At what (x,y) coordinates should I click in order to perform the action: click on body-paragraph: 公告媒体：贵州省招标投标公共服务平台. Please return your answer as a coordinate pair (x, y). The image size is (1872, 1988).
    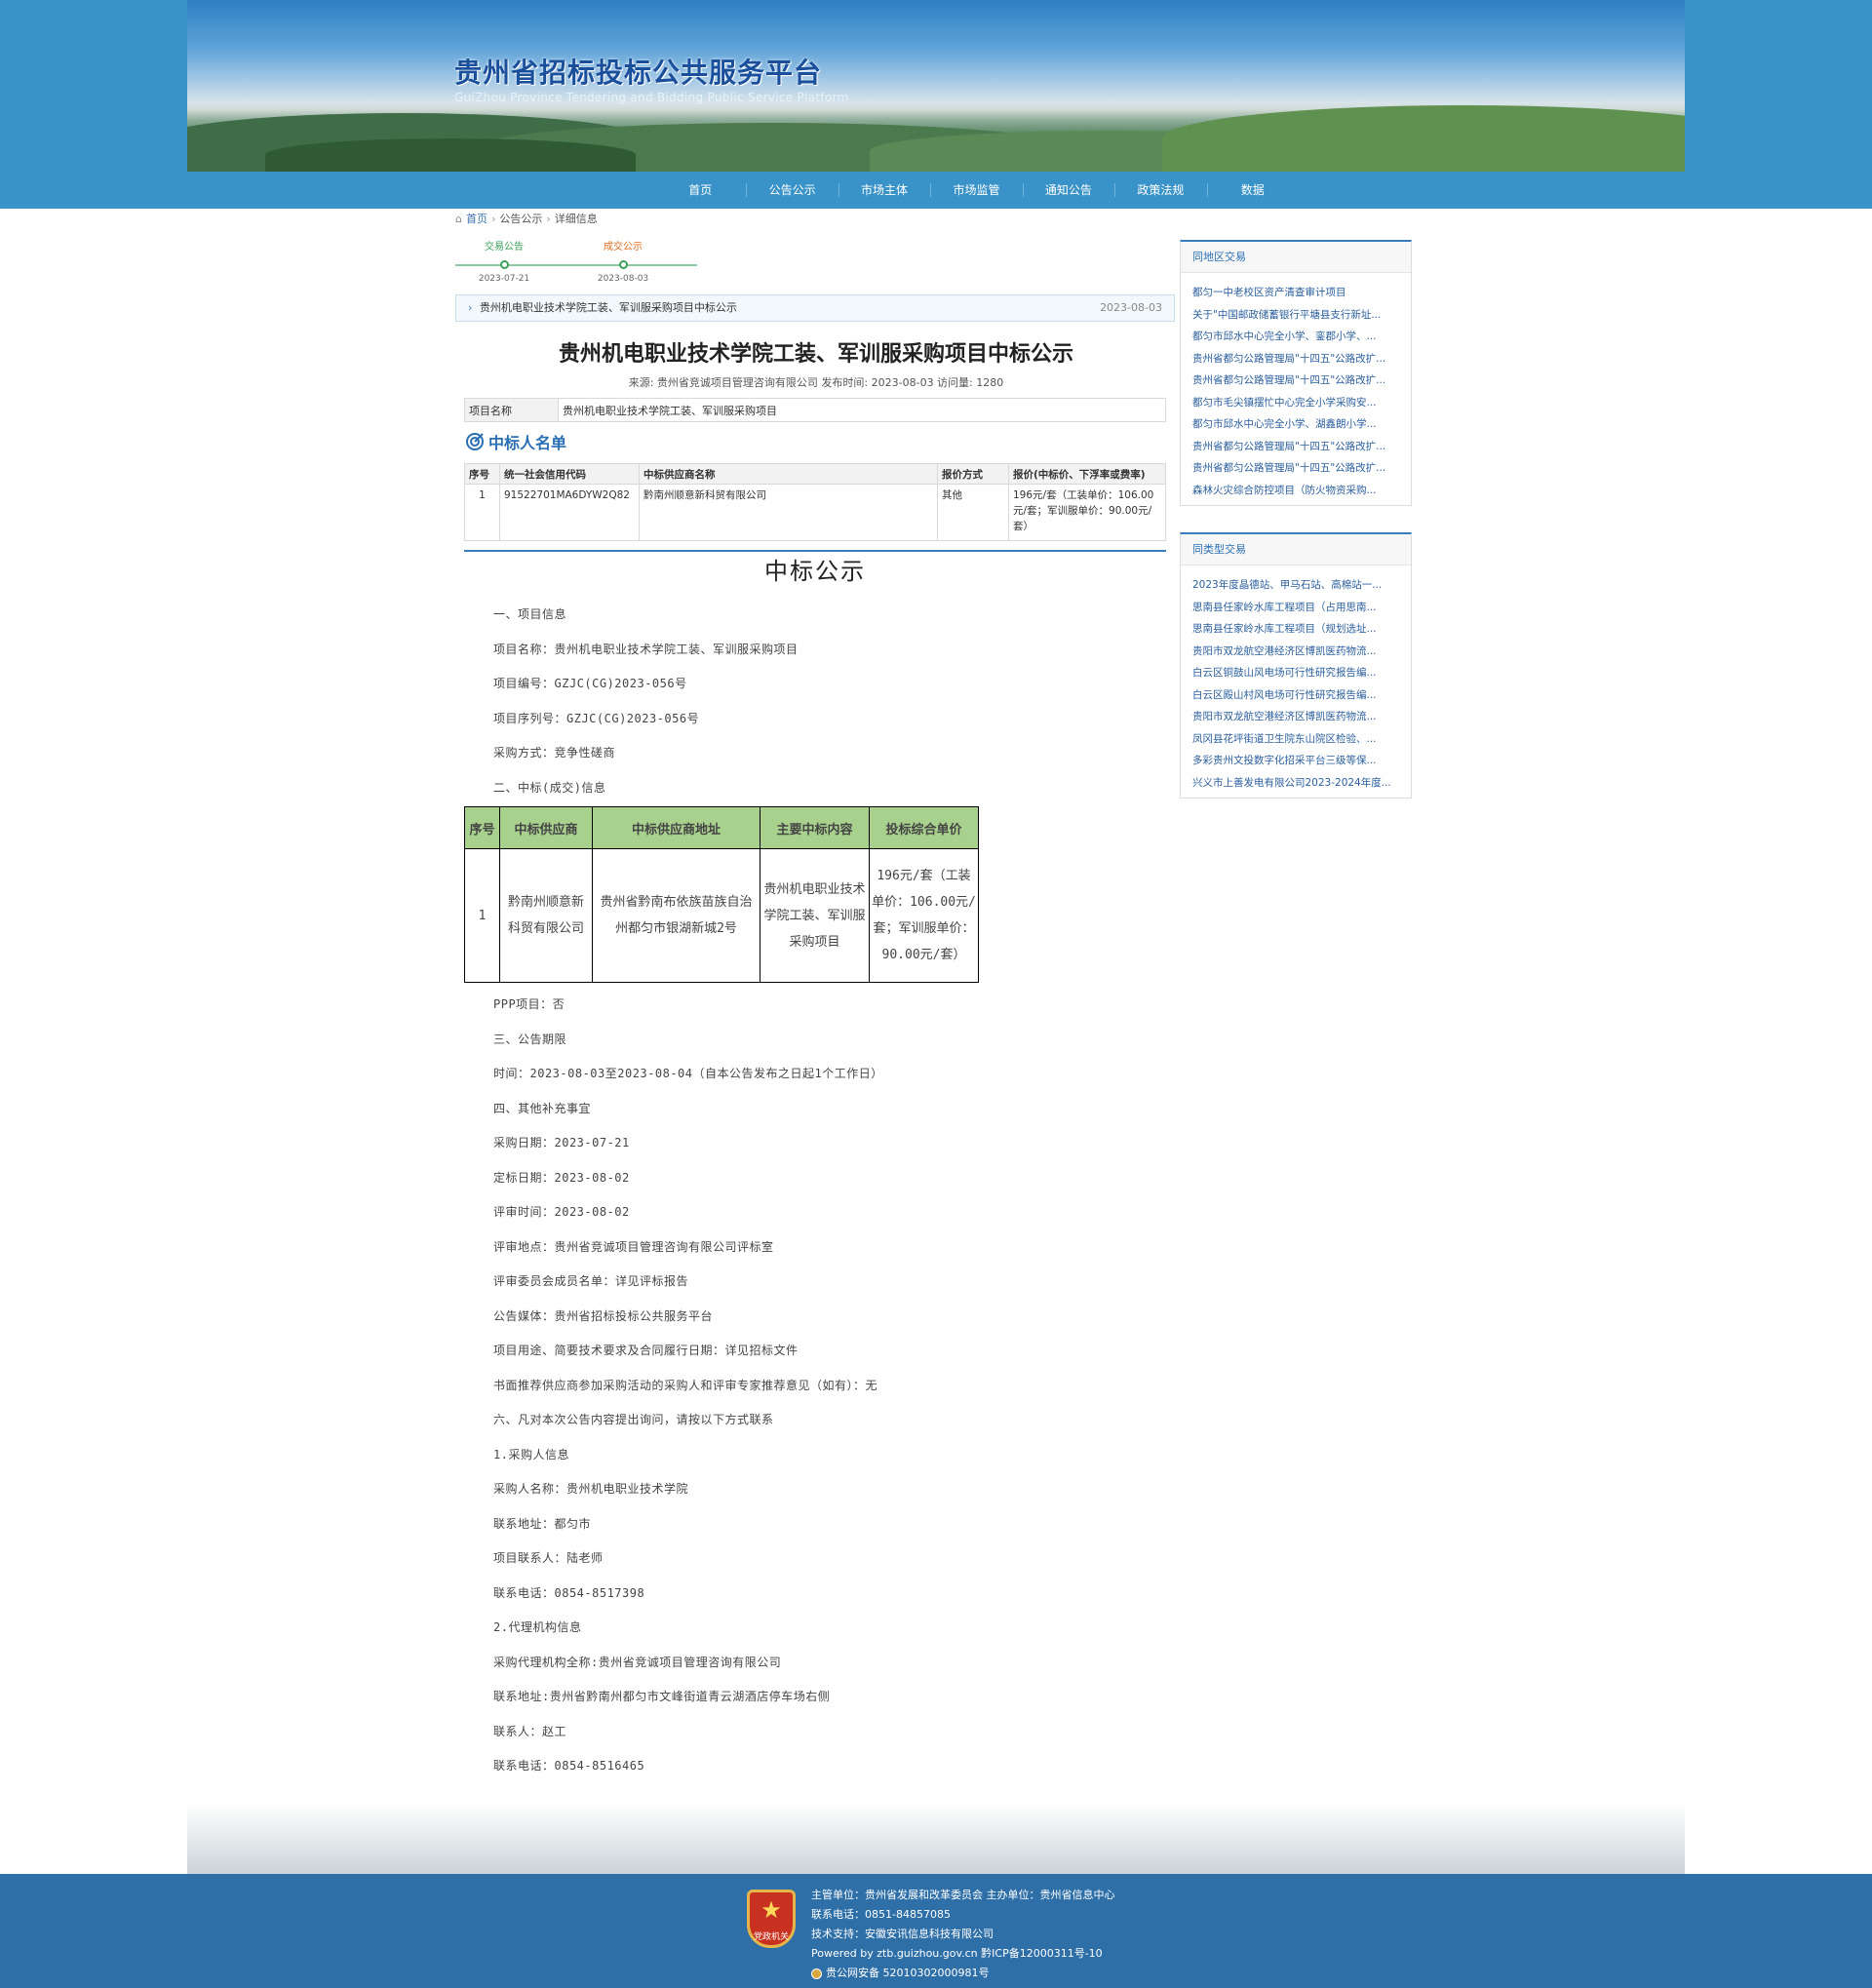
    Looking at the image, I should click on (603, 1315).